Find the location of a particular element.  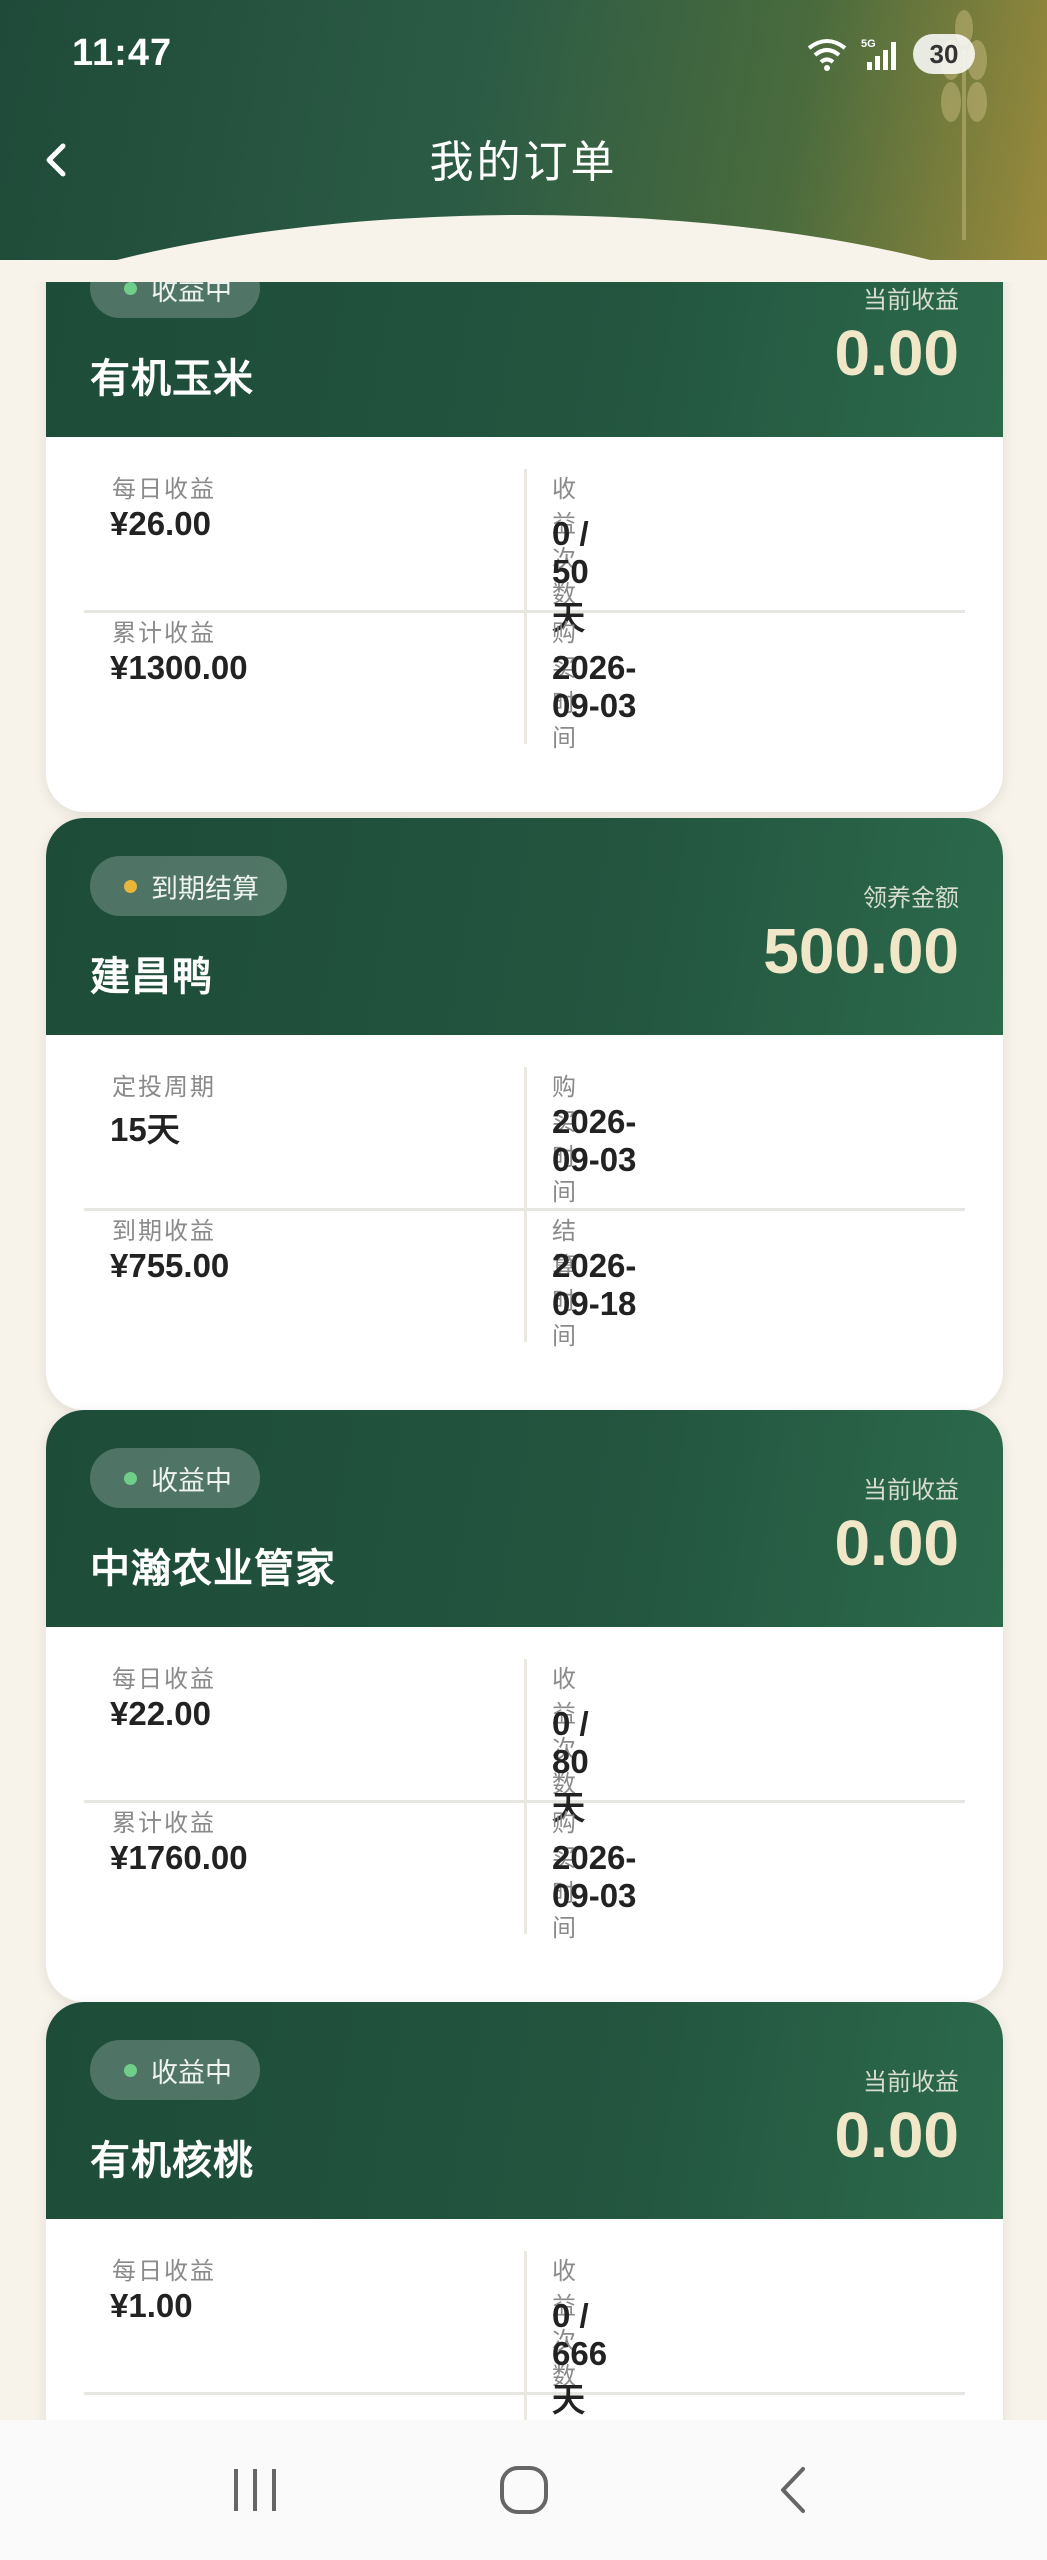

recent-apps-button is located at coordinates (255, 2490).